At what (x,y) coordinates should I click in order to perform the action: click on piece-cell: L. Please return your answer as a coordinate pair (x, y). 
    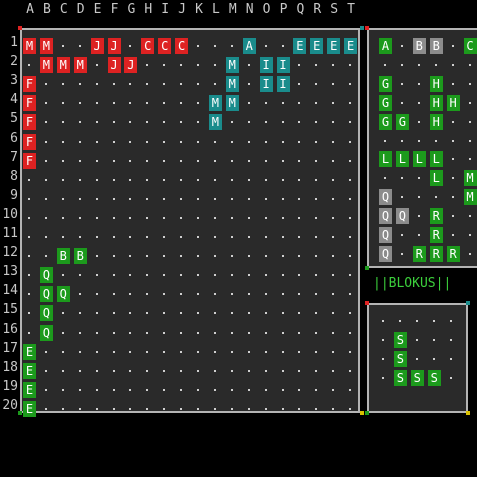
    Looking at the image, I should click on (402, 159).